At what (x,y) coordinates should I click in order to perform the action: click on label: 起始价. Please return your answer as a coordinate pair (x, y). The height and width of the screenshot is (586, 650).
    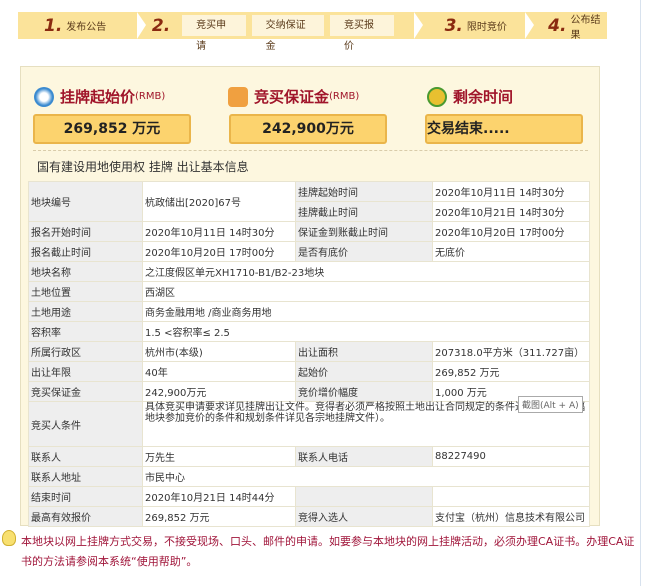
    Looking at the image, I should click on (364, 371).